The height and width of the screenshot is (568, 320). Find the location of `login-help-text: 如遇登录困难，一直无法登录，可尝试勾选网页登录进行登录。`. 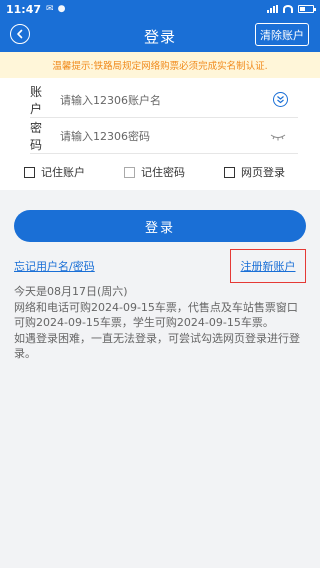

login-help-text: 如遇登录困难，一直无法登录，可尝试勾选网页登录进行登录。 is located at coordinates (157, 346).